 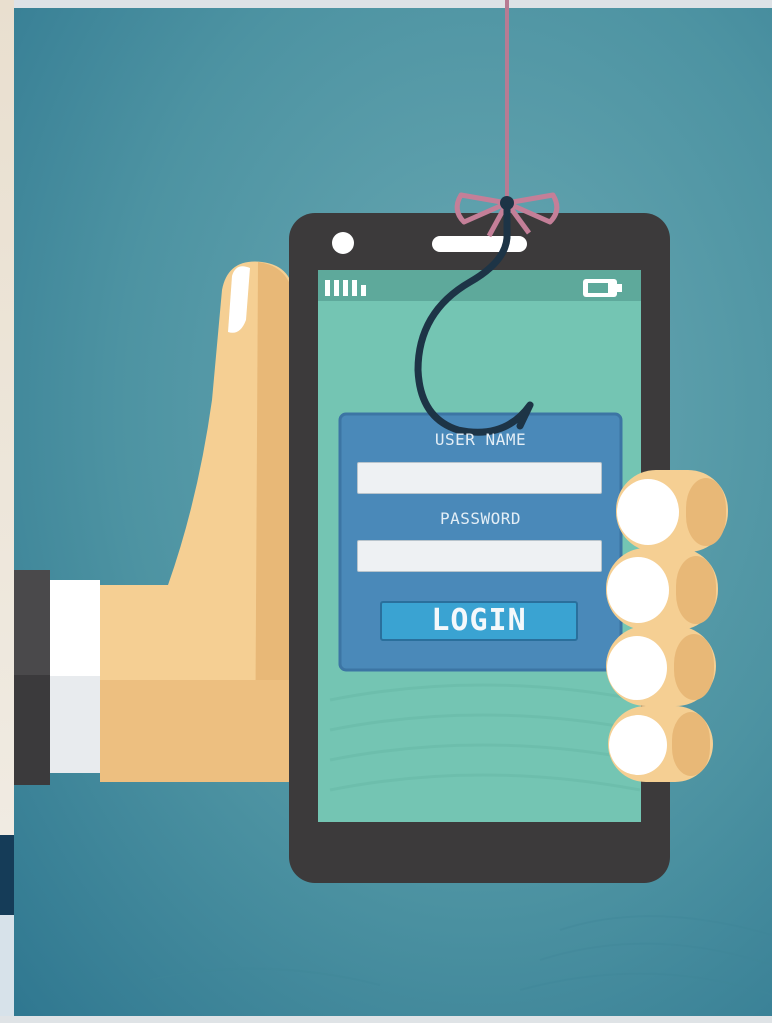 What do you see at coordinates (602, 288) in the screenshot?
I see `battery-icon` at bounding box center [602, 288].